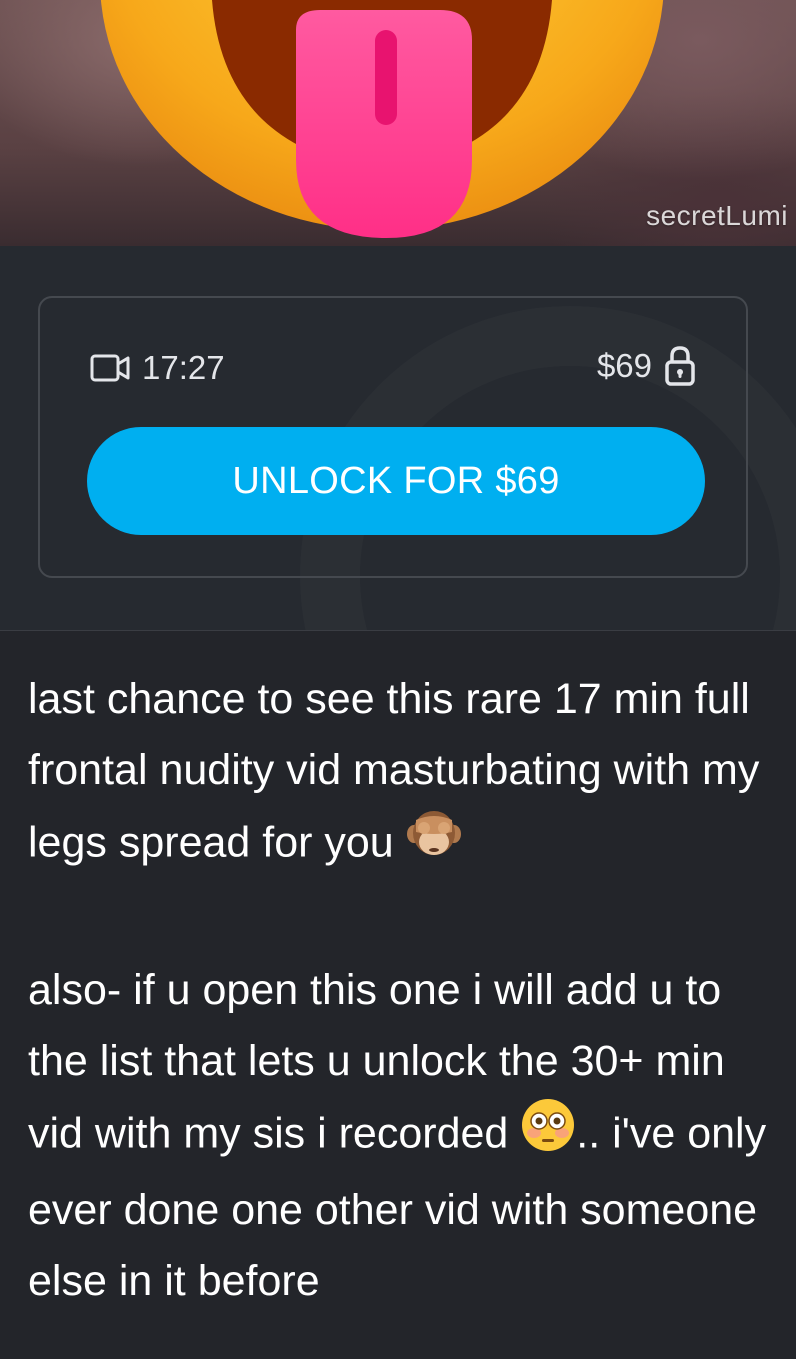 Image resolution: width=796 pixels, height=1359 pixels. Describe the element at coordinates (717, 215) in the screenshot. I see `creator-watermark: secretLumi` at that location.